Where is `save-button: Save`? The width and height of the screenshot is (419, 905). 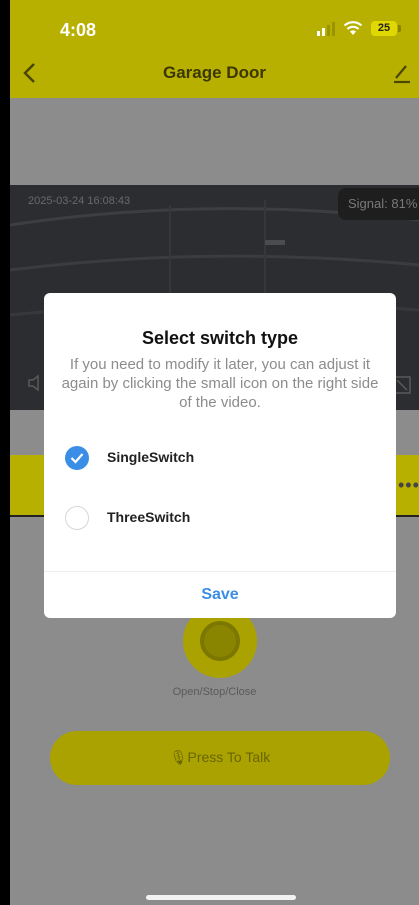
save-button: Save is located at coordinates (220, 595).